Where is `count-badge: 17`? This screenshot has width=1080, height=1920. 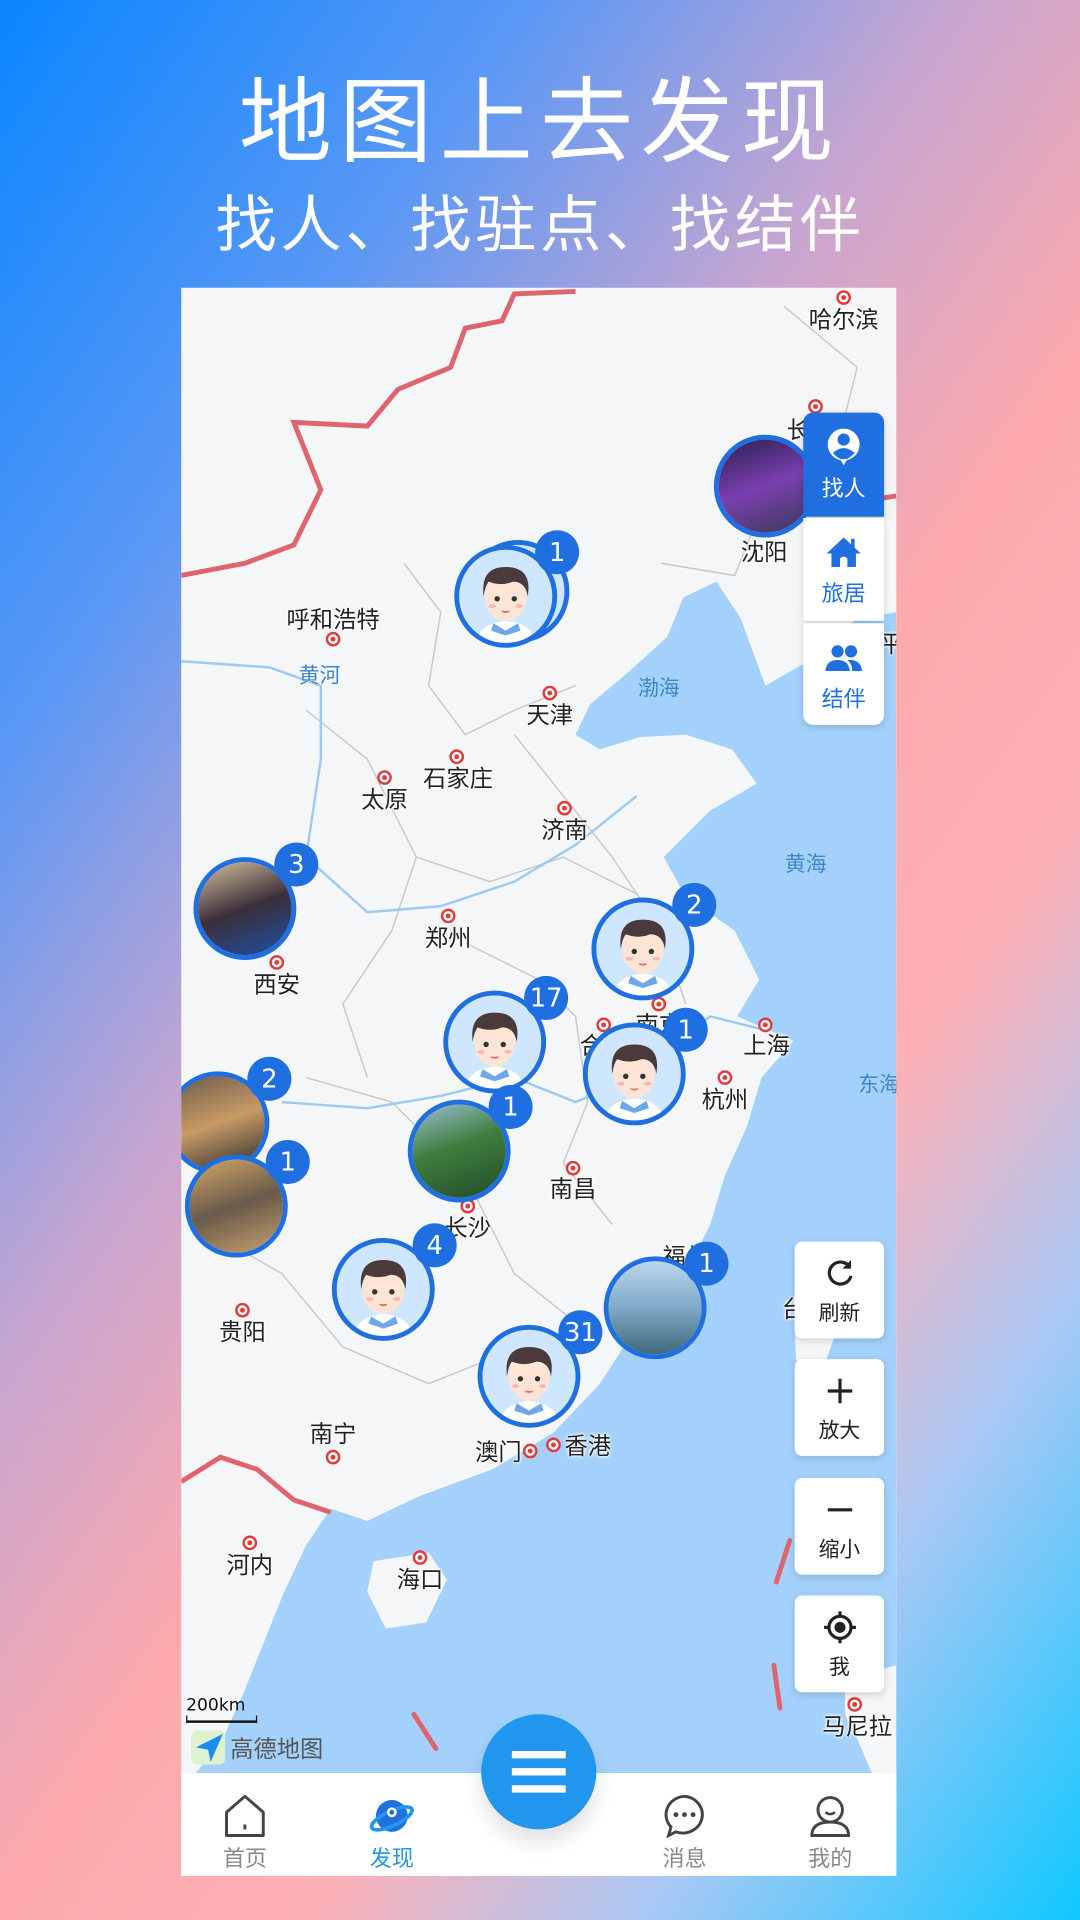 count-badge: 17 is located at coordinates (546, 998).